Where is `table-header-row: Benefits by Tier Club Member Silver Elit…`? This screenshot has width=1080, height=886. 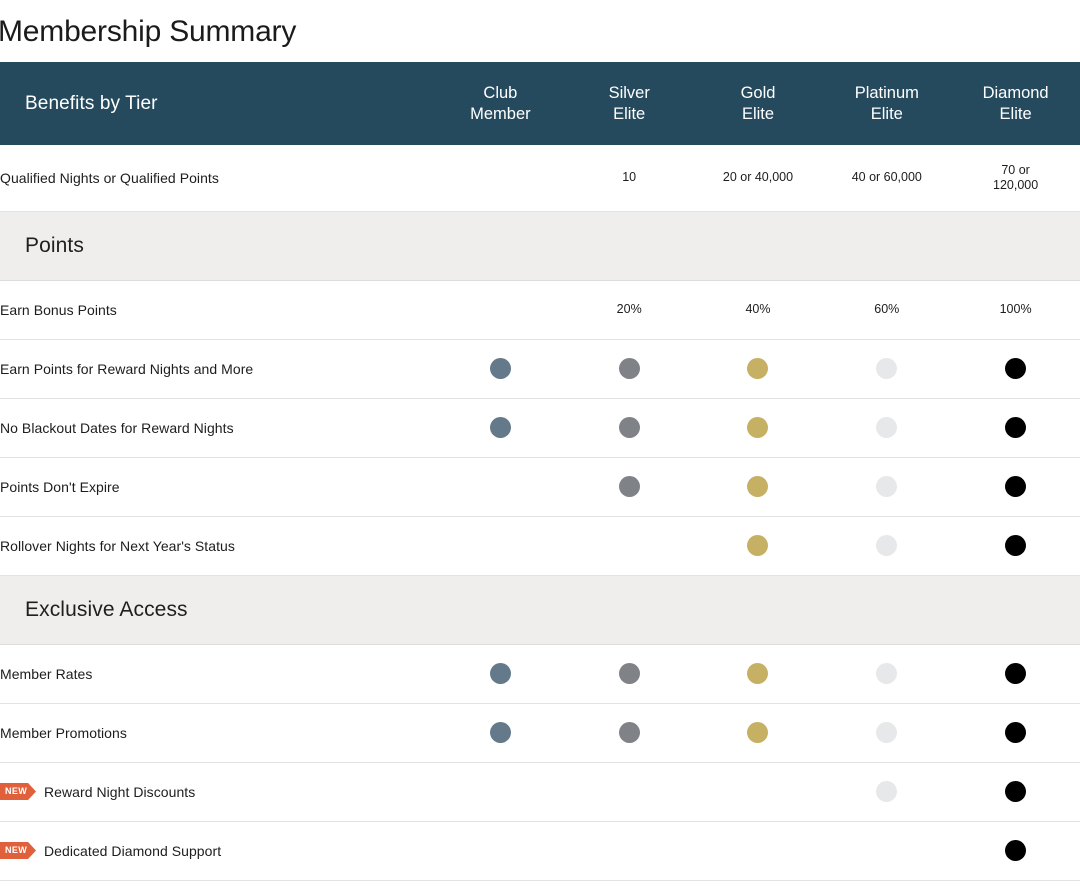 table-header-row: Benefits by Tier Club Member Silver Elit… is located at coordinates (540, 103).